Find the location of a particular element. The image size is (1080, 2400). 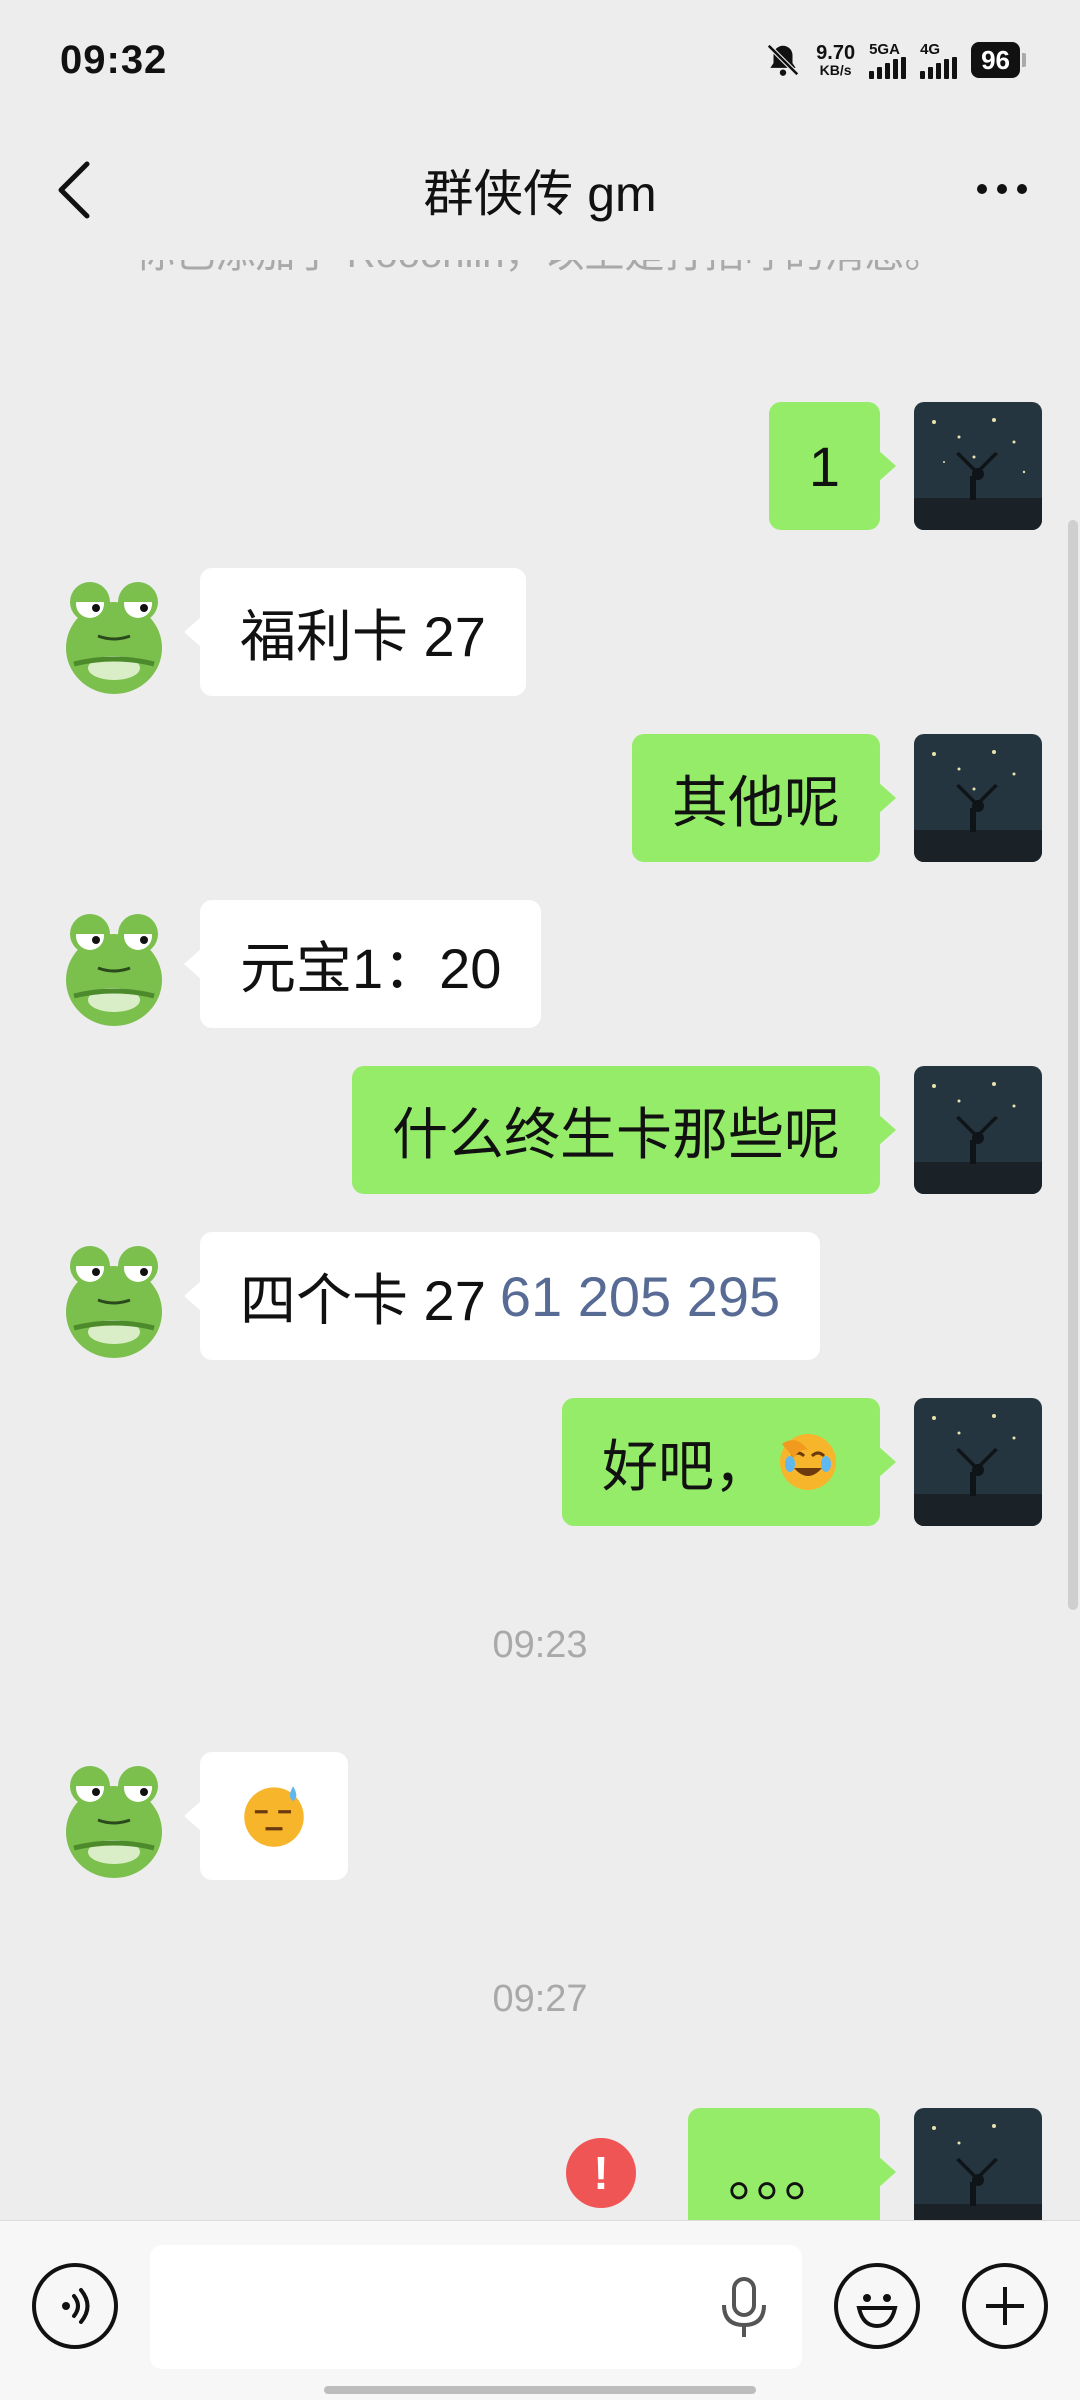

message-text: 其他呢 is located at coordinates (756, 802).